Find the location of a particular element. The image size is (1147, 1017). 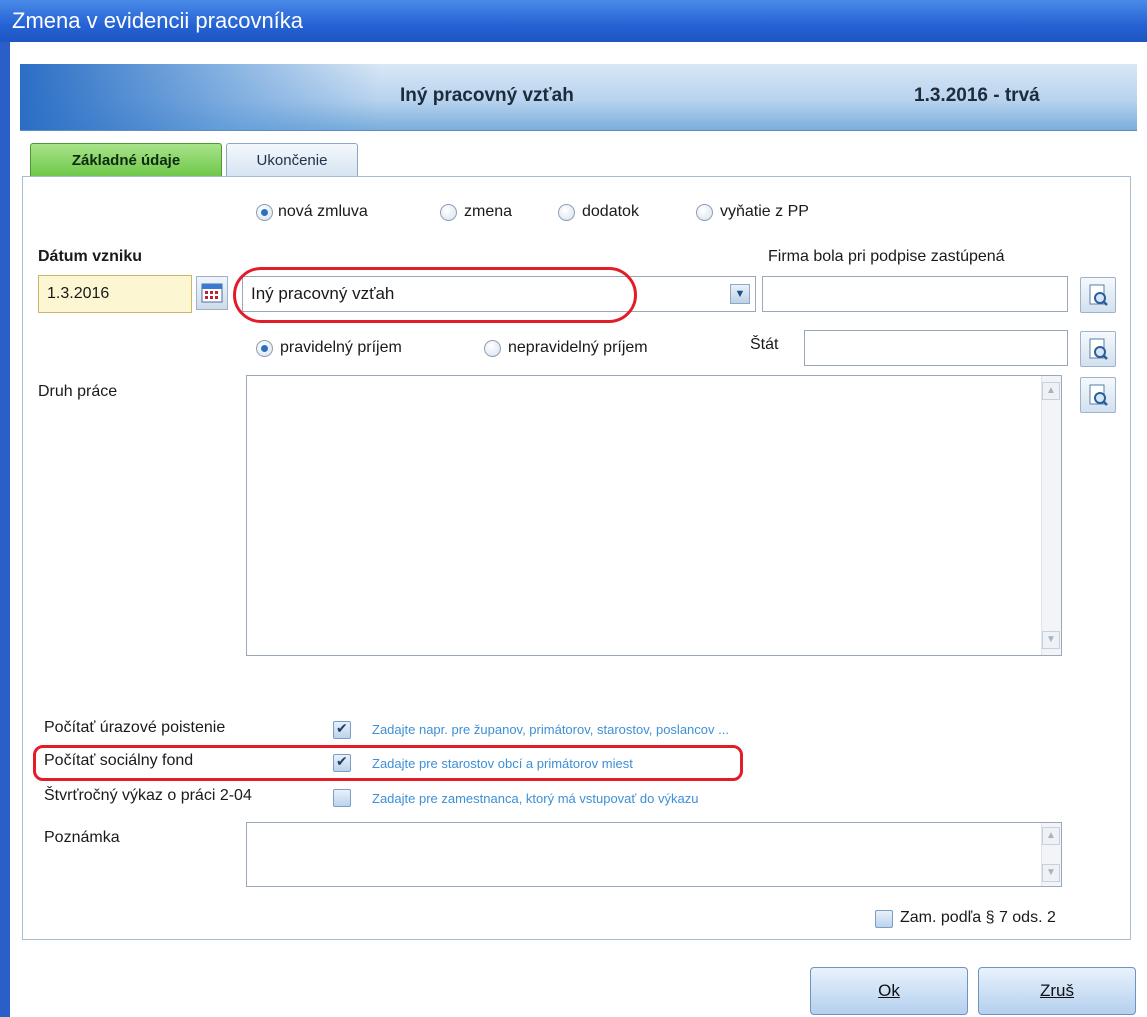

ok-button: Ok is located at coordinates (889, 991).